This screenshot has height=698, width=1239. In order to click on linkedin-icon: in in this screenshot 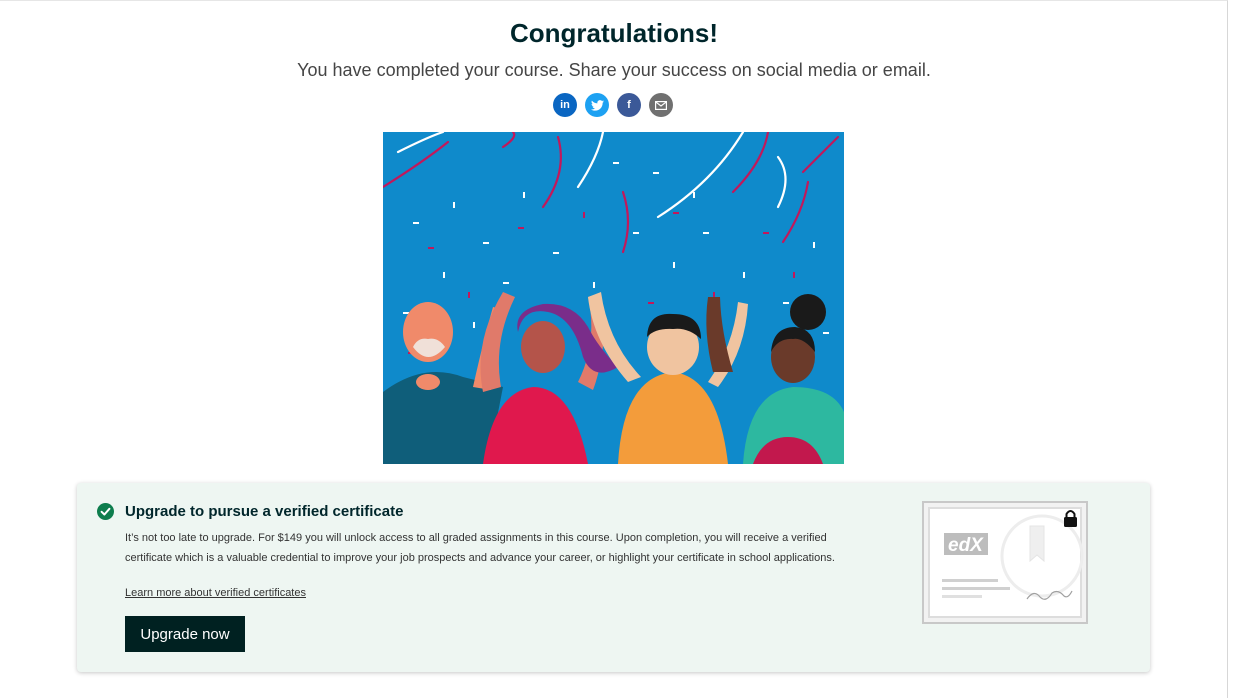, I will do `click(565, 105)`.